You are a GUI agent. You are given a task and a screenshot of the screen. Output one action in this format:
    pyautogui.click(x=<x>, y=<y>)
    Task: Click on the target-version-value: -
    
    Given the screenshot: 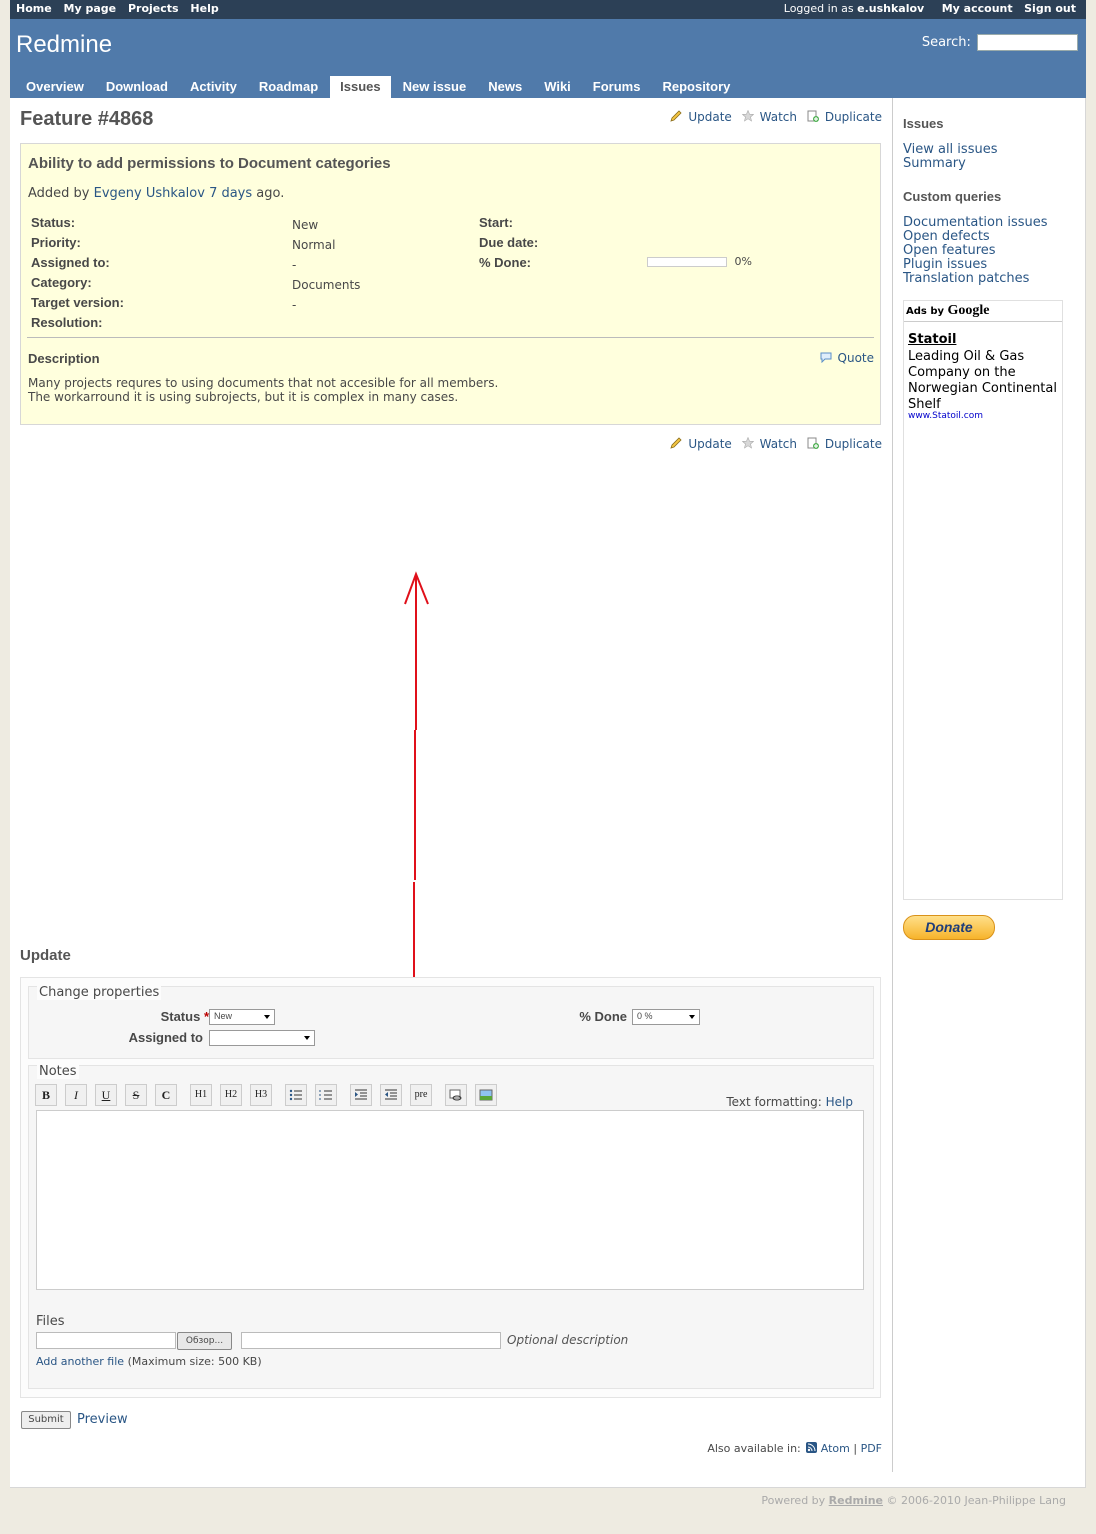 What is the action you would take?
    pyautogui.click(x=294, y=305)
    